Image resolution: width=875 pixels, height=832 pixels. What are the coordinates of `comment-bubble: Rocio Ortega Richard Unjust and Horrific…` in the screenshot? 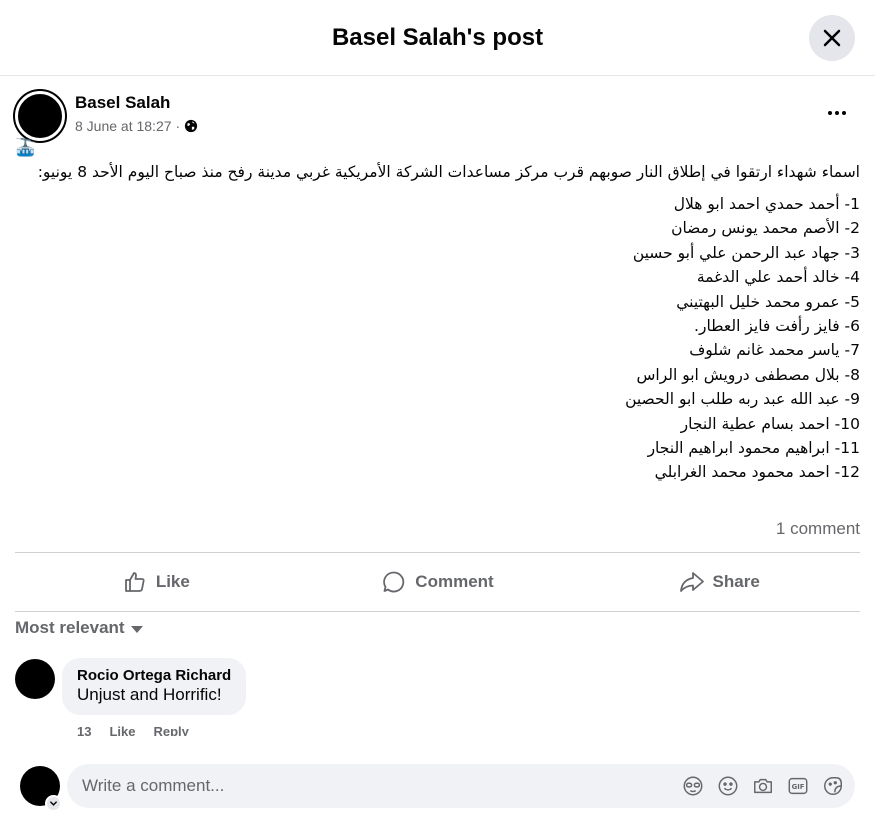 It's located at (154, 686).